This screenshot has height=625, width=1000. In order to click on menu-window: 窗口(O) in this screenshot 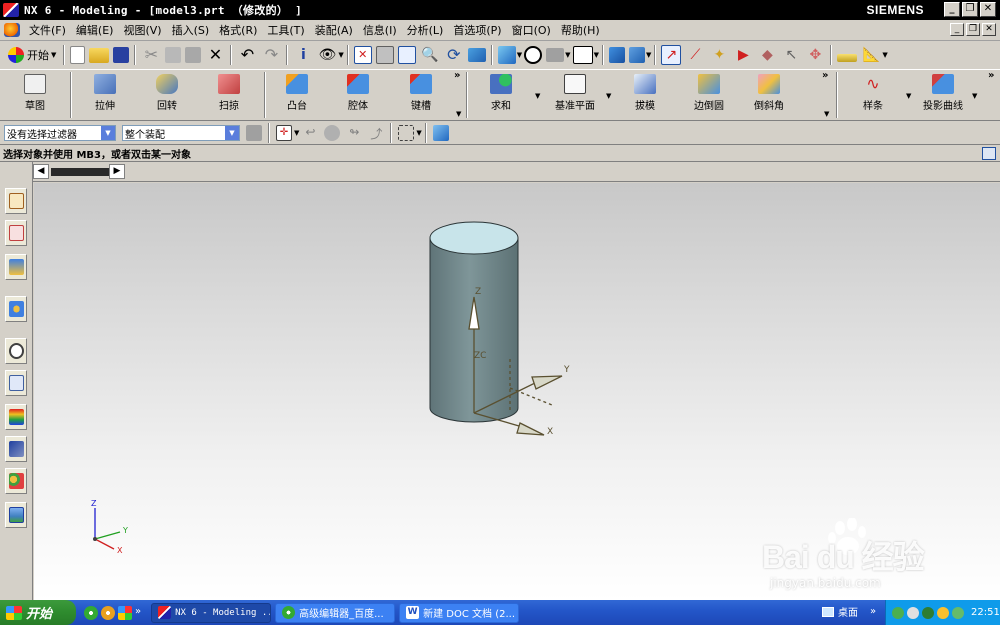, I will do `click(531, 30)`.